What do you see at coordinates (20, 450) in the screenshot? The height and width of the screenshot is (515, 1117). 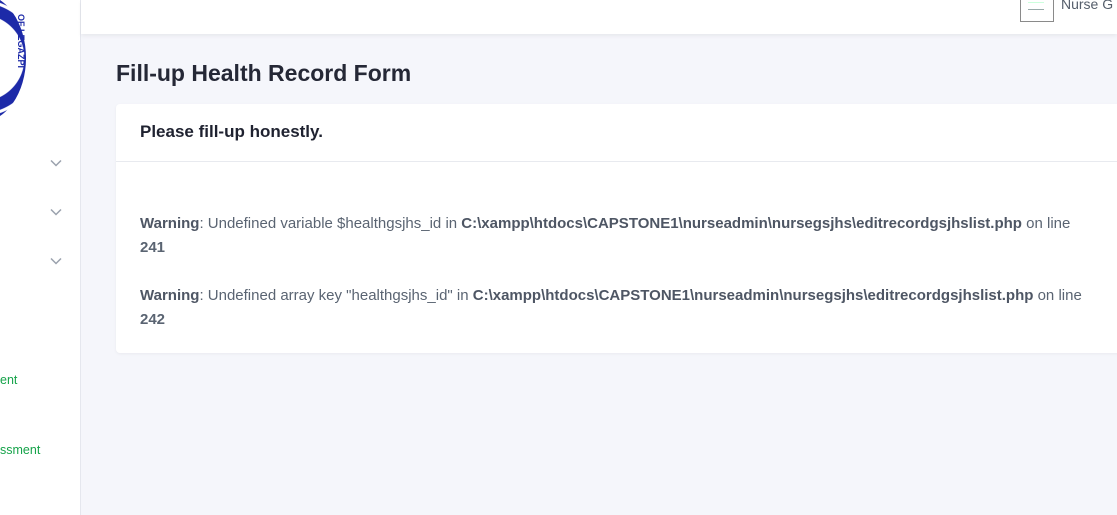 I see `sidebar-link-assessment: ssment` at bounding box center [20, 450].